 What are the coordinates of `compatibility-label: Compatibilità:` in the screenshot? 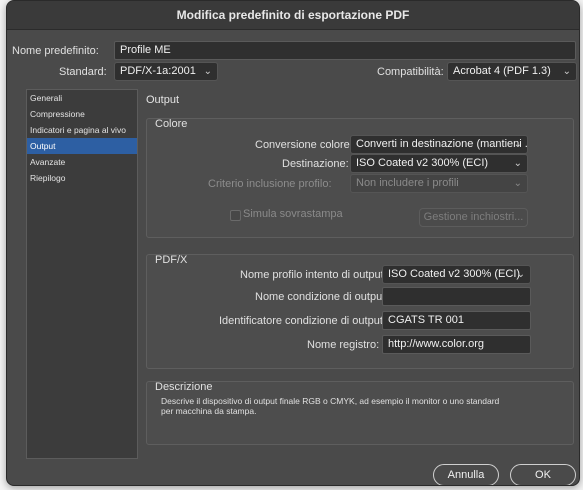 It's located at (410, 72).